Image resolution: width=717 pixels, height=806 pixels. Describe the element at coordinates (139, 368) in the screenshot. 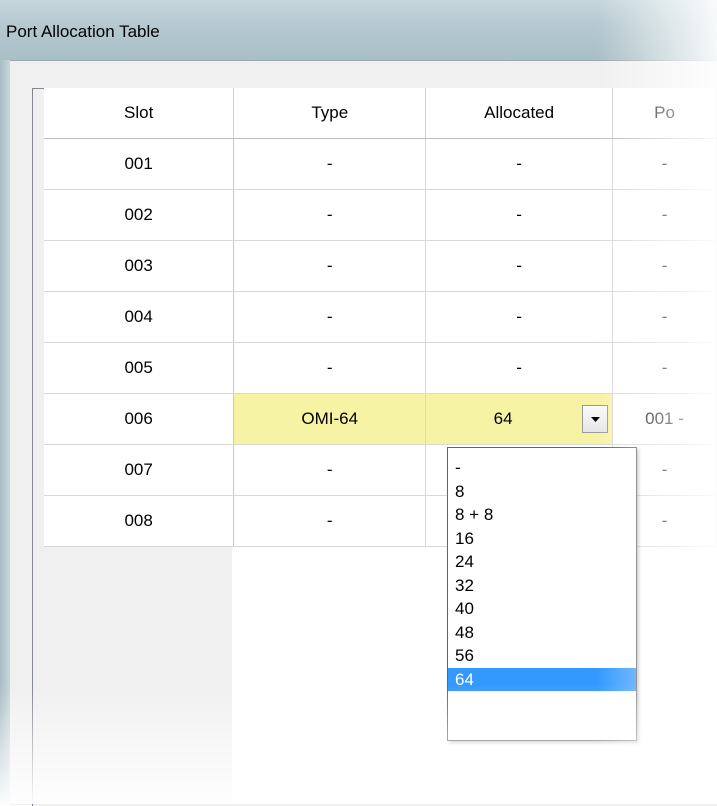

I see `slot-cell: 005` at that location.